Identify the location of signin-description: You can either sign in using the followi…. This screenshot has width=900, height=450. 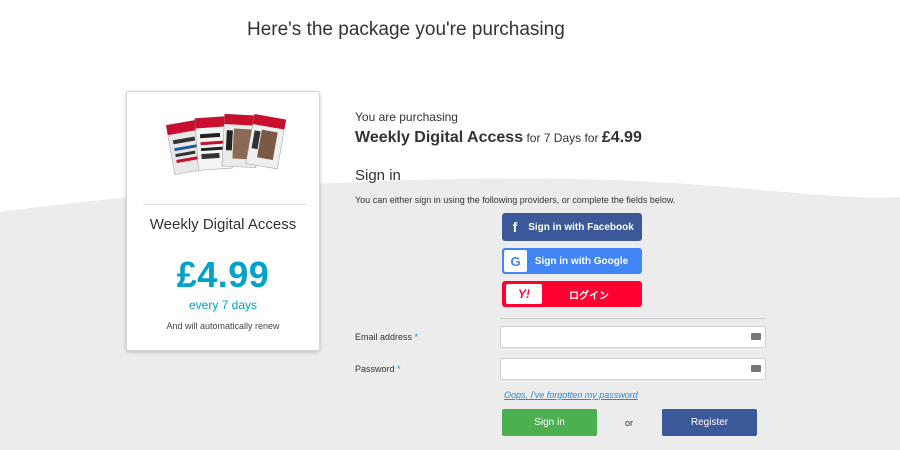
(515, 200).